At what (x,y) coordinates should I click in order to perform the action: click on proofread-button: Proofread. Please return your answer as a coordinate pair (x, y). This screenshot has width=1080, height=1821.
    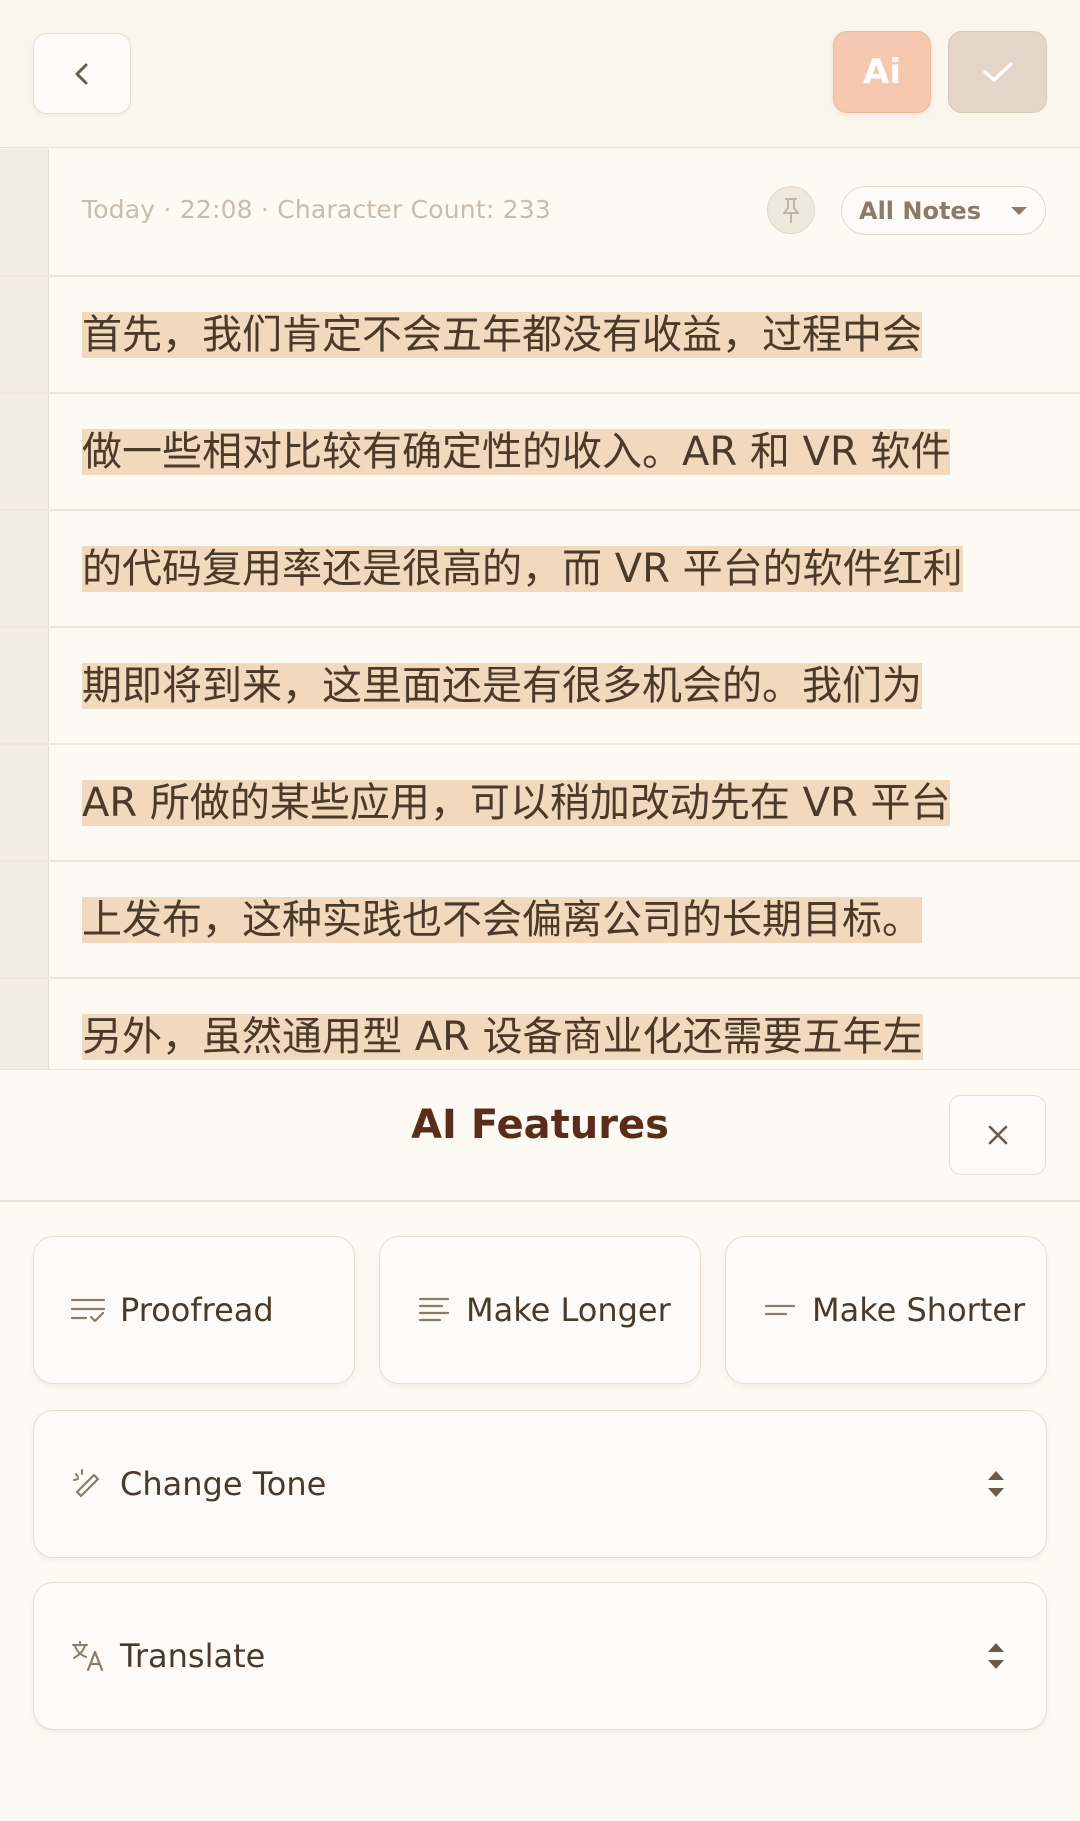
    Looking at the image, I should click on (194, 1310).